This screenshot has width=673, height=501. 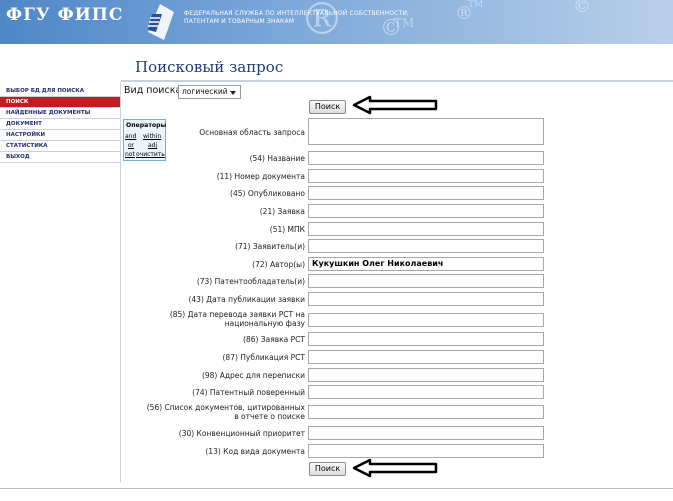 What do you see at coordinates (274, 339) in the screenshot?
I see `field-label-pct-application: (86) Заявка PCT` at bounding box center [274, 339].